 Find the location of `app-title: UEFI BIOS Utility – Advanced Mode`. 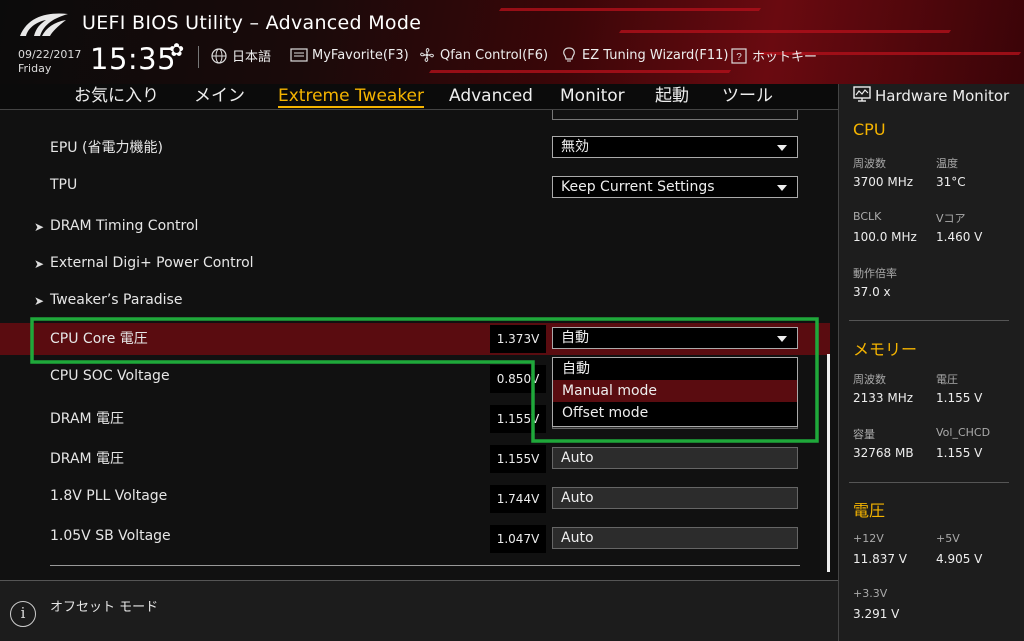

app-title: UEFI BIOS Utility – Advanced Mode is located at coordinates (252, 23).